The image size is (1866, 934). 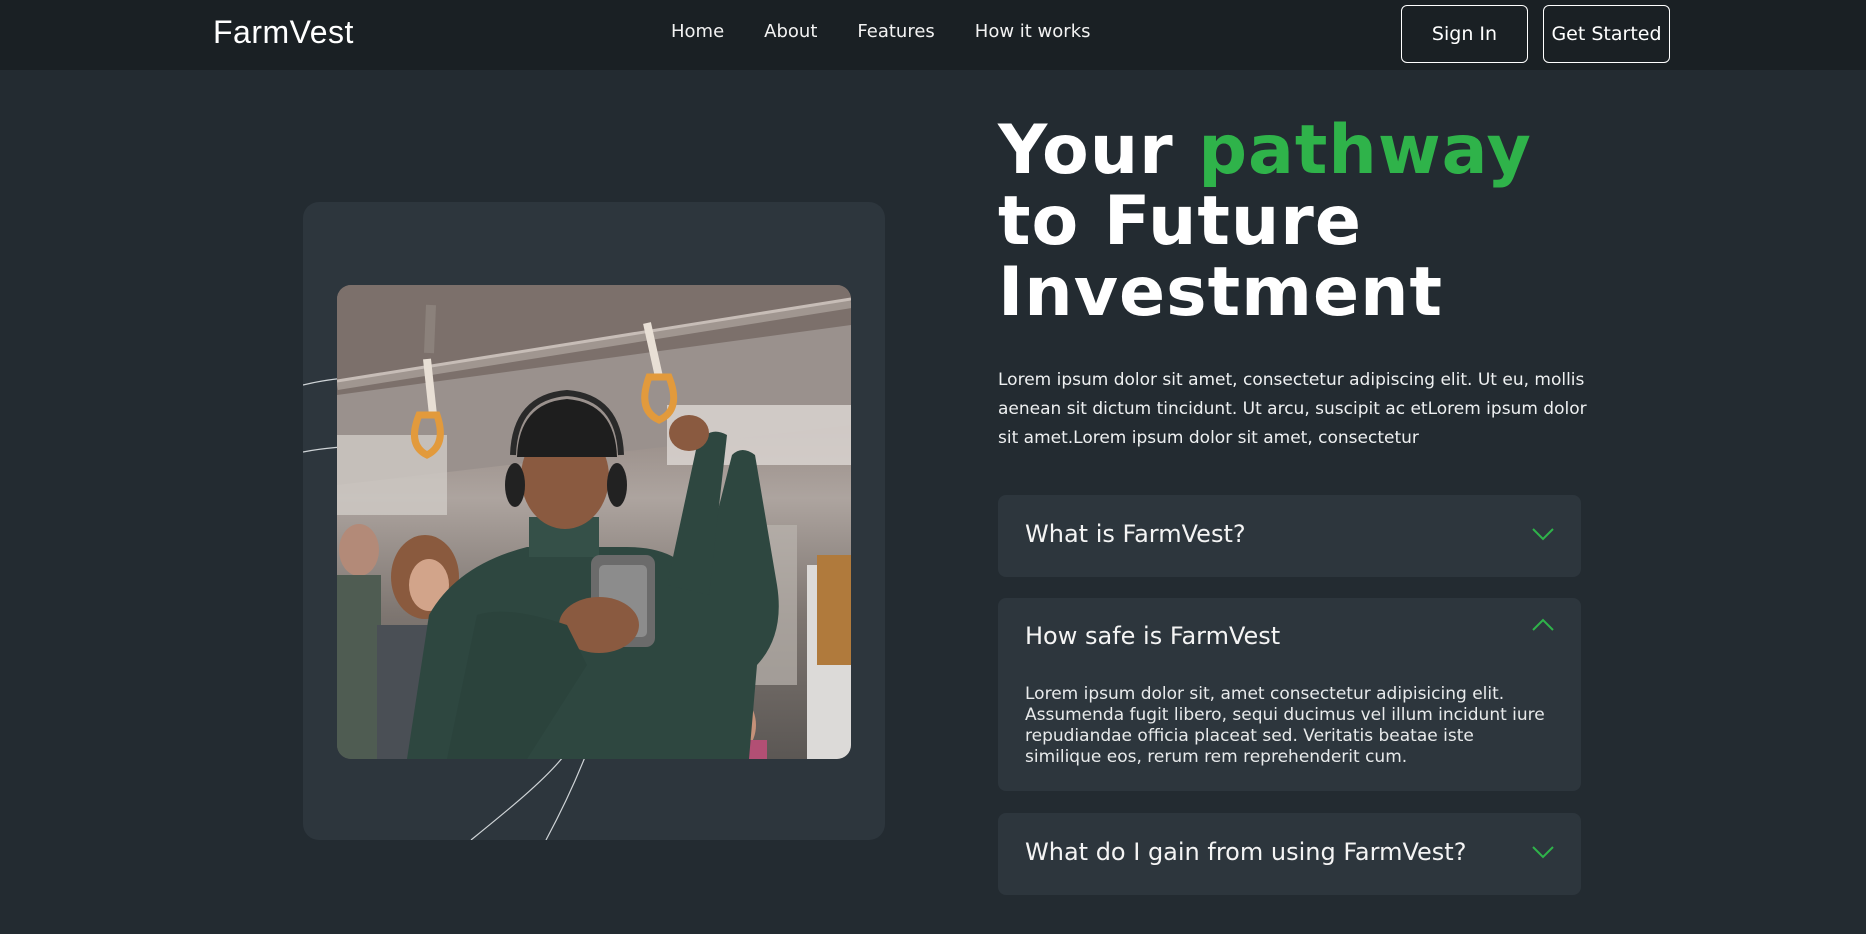 What do you see at coordinates (1246, 852) in the screenshot?
I see `faq-question: What do I gain from using FarmVest?` at bounding box center [1246, 852].